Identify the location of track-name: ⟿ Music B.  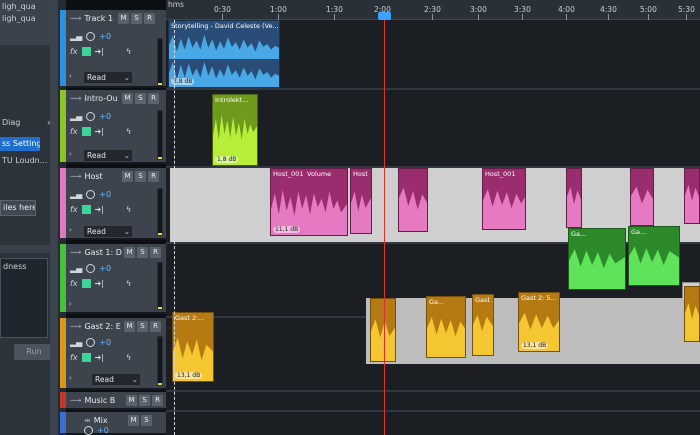
(92, 401).